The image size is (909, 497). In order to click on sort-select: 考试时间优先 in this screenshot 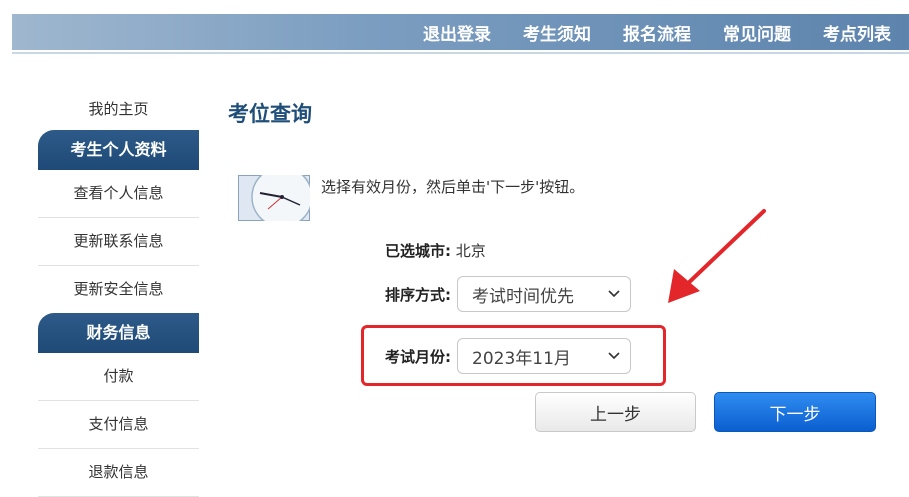, I will do `click(544, 294)`.